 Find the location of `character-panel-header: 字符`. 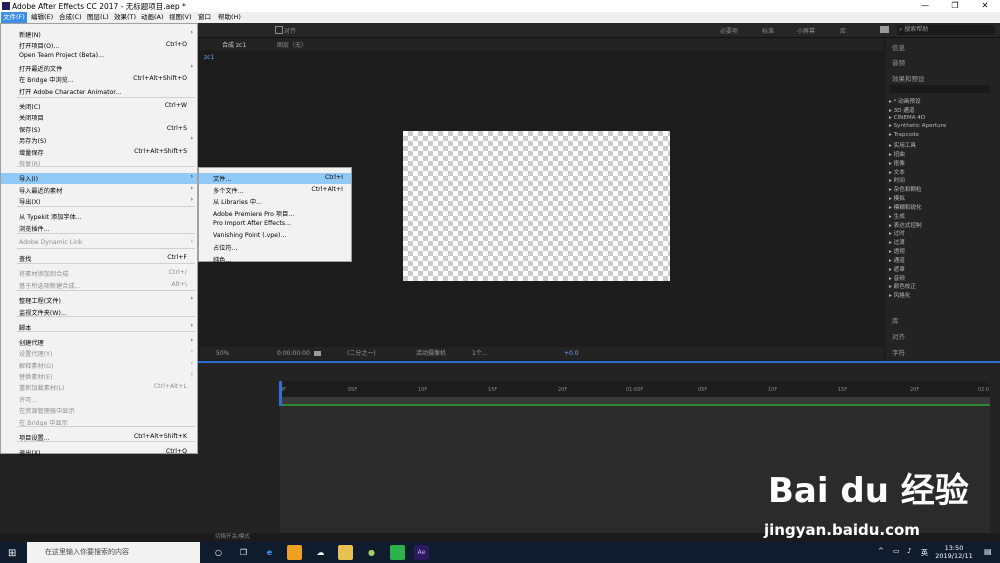

character-panel-header: 字符 is located at coordinates (898, 352).